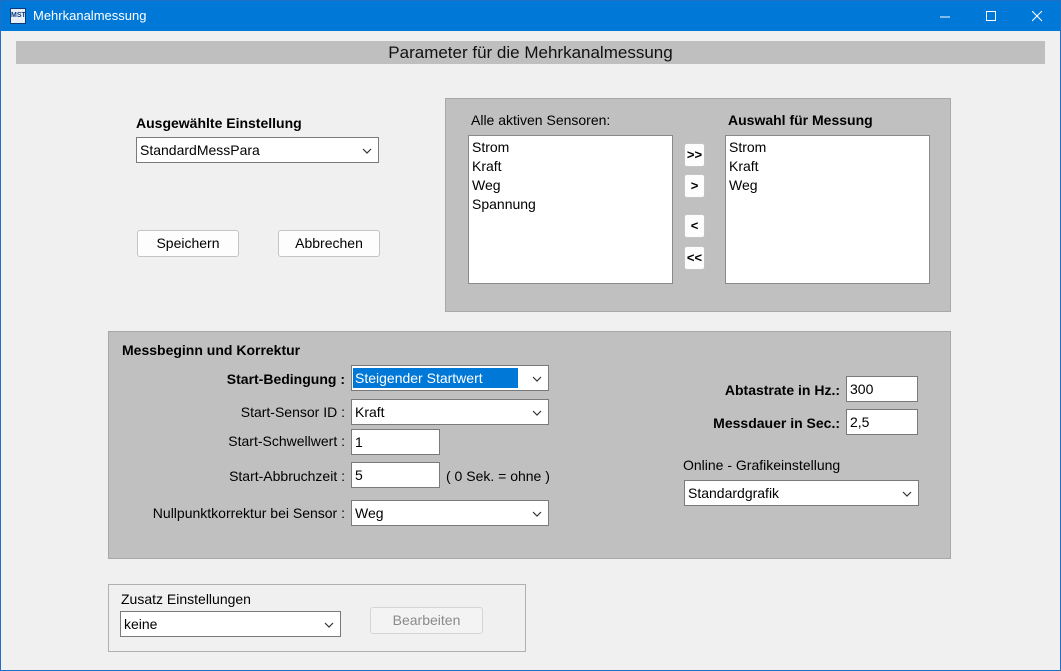  Describe the element at coordinates (530, 16) in the screenshot. I see `title-bar: MST Mehrkanalmessung` at that location.